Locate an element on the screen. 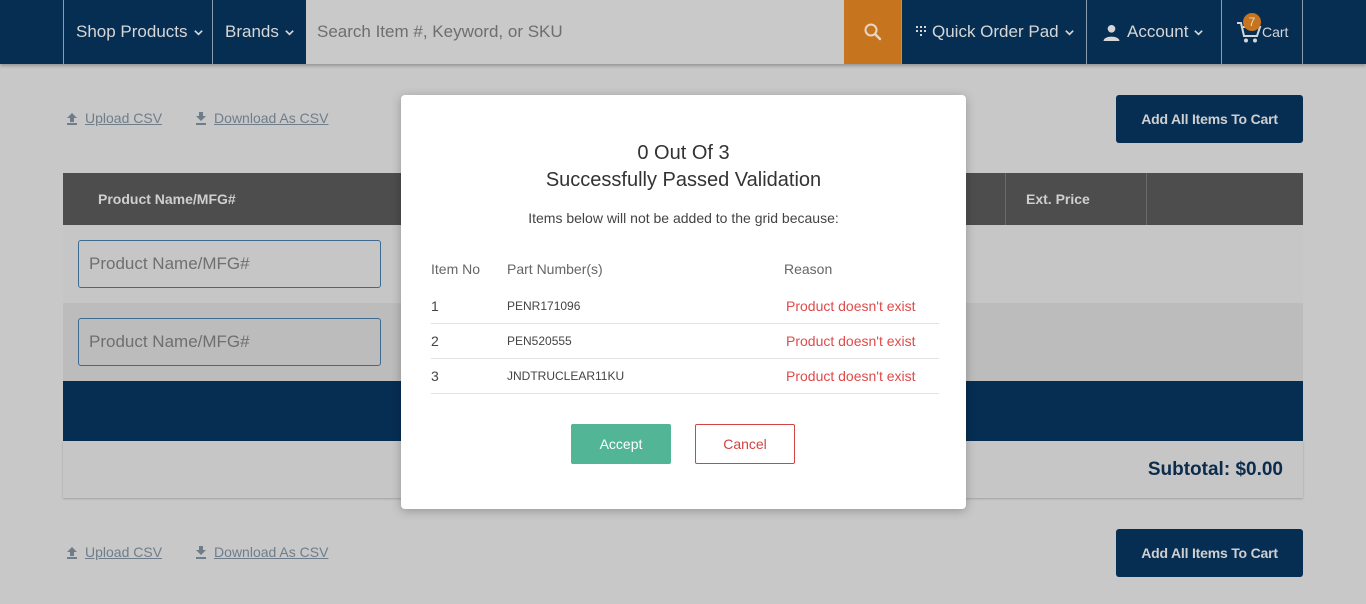 This screenshot has width=1366, height=604. csv-actions-bottom: Upload CSV Download As CSV is located at coordinates (213, 552).